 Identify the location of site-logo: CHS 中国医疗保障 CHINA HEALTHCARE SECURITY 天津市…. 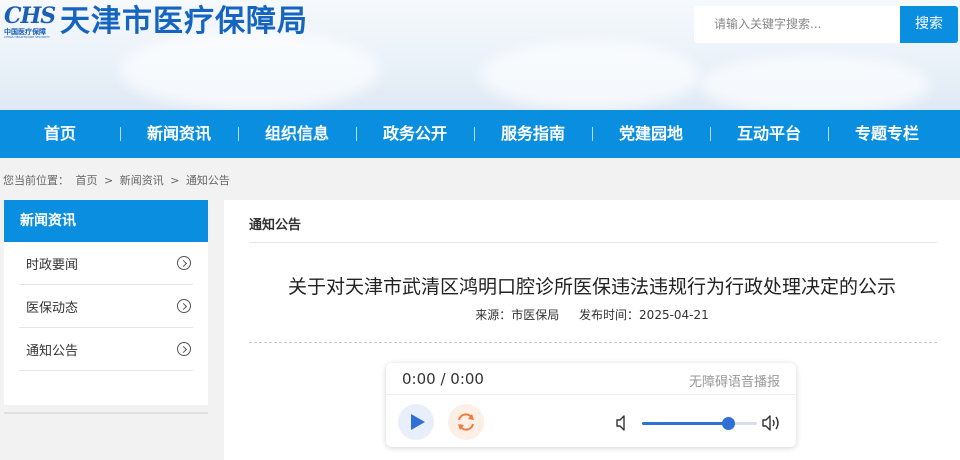
(156, 22).